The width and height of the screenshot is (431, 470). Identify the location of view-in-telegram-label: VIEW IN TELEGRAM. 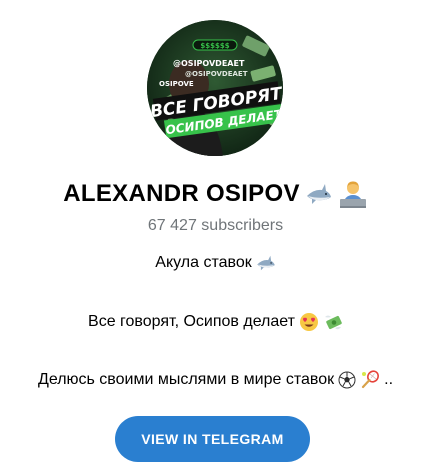
(212, 439).